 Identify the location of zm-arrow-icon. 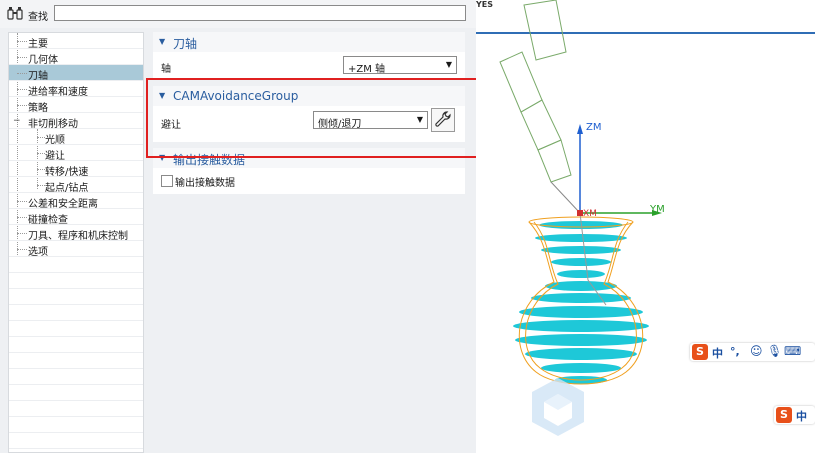
(580, 129).